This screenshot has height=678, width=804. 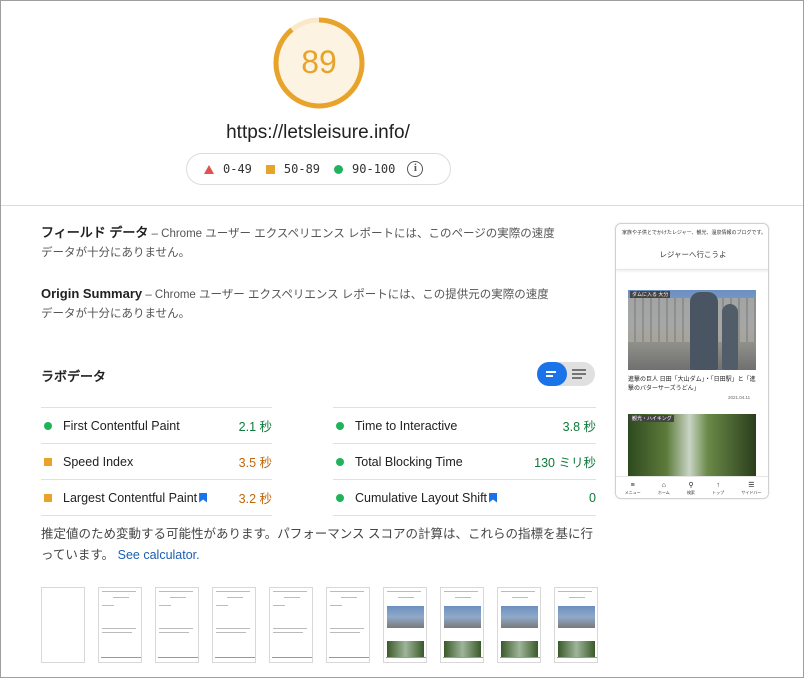 I want to click on metric-value: 130 ミリ秒, so click(x=565, y=463).